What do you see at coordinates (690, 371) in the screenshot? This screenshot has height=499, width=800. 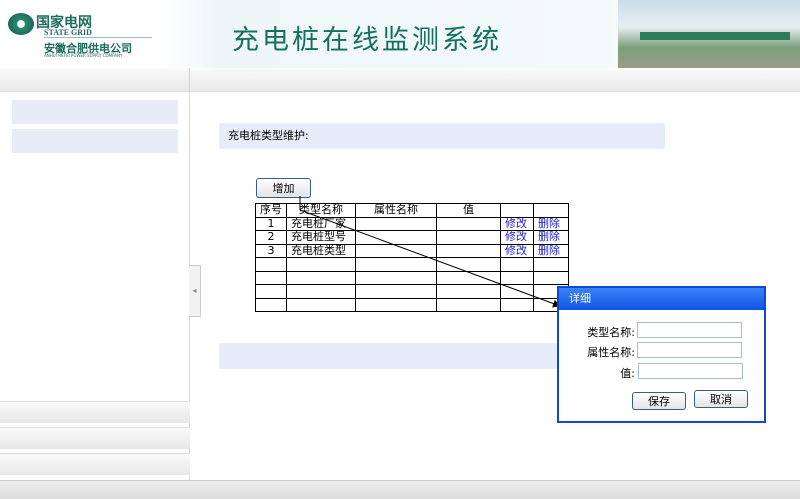 I see `value-input` at bounding box center [690, 371].